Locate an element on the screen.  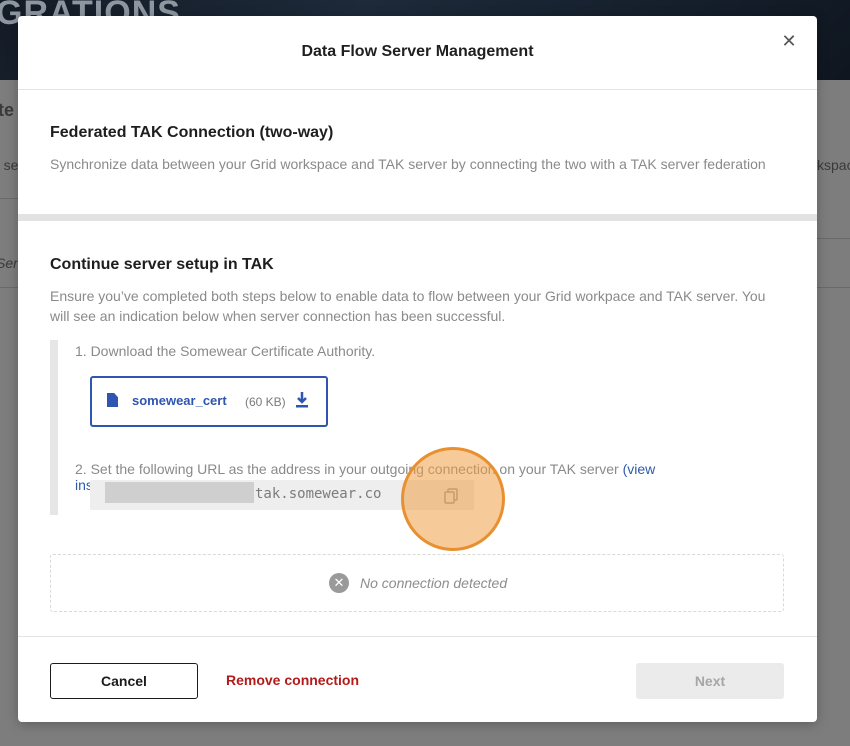
x-circle-icon: ✕ is located at coordinates (339, 583).